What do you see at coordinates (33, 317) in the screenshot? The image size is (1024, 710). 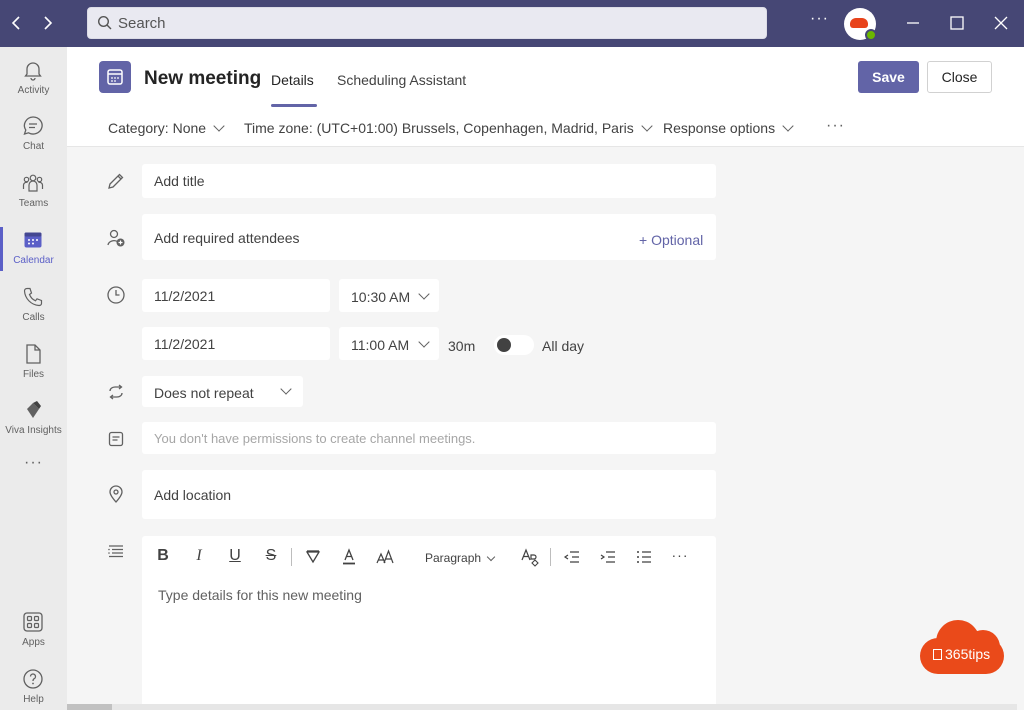 I see `rail-label: Calls` at bounding box center [33, 317].